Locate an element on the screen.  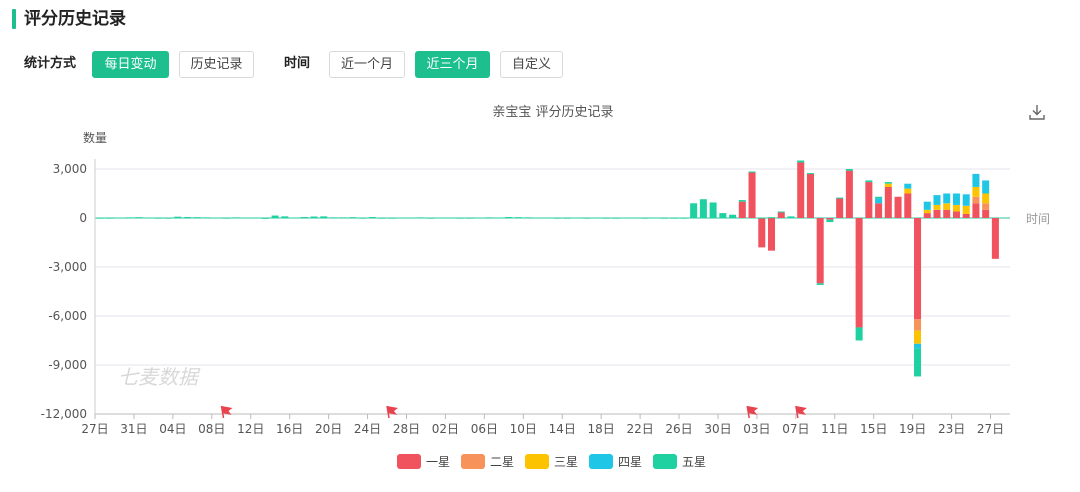
last-month-button: 近一个月 is located at coordinates (367, 64).